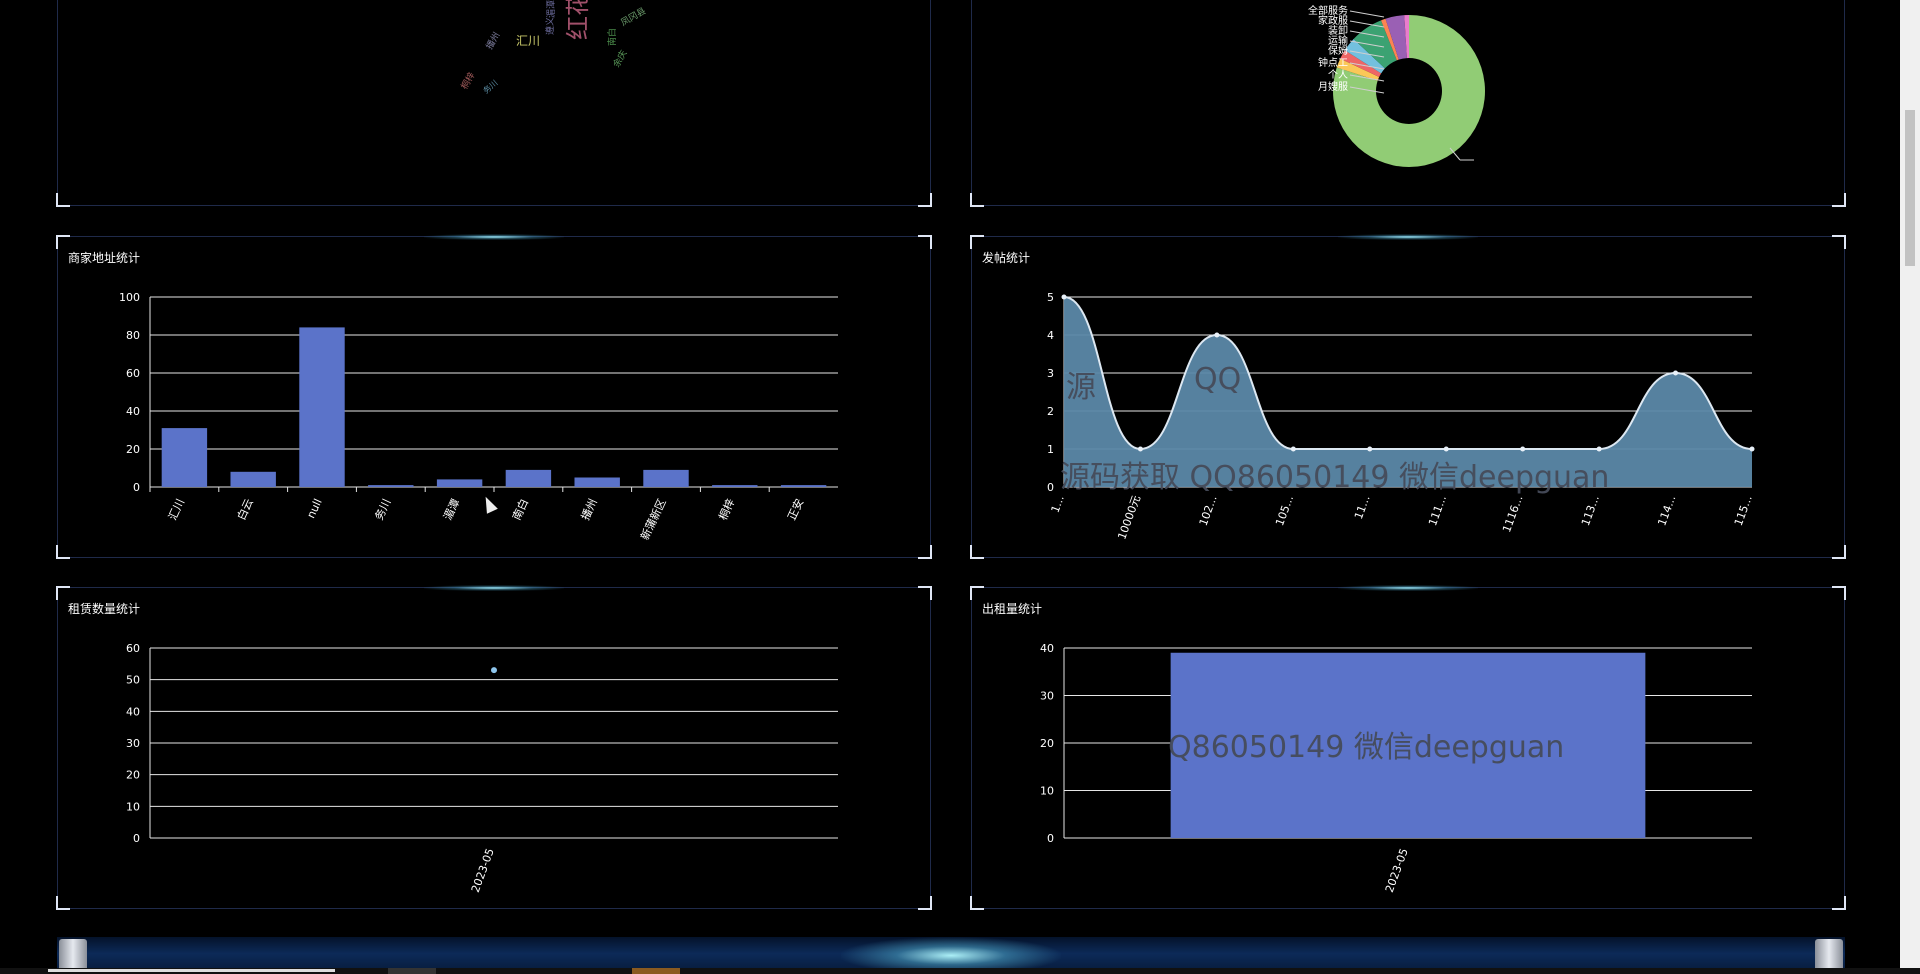  I want to click on scrollbar-thumb, so click(1910, 188).